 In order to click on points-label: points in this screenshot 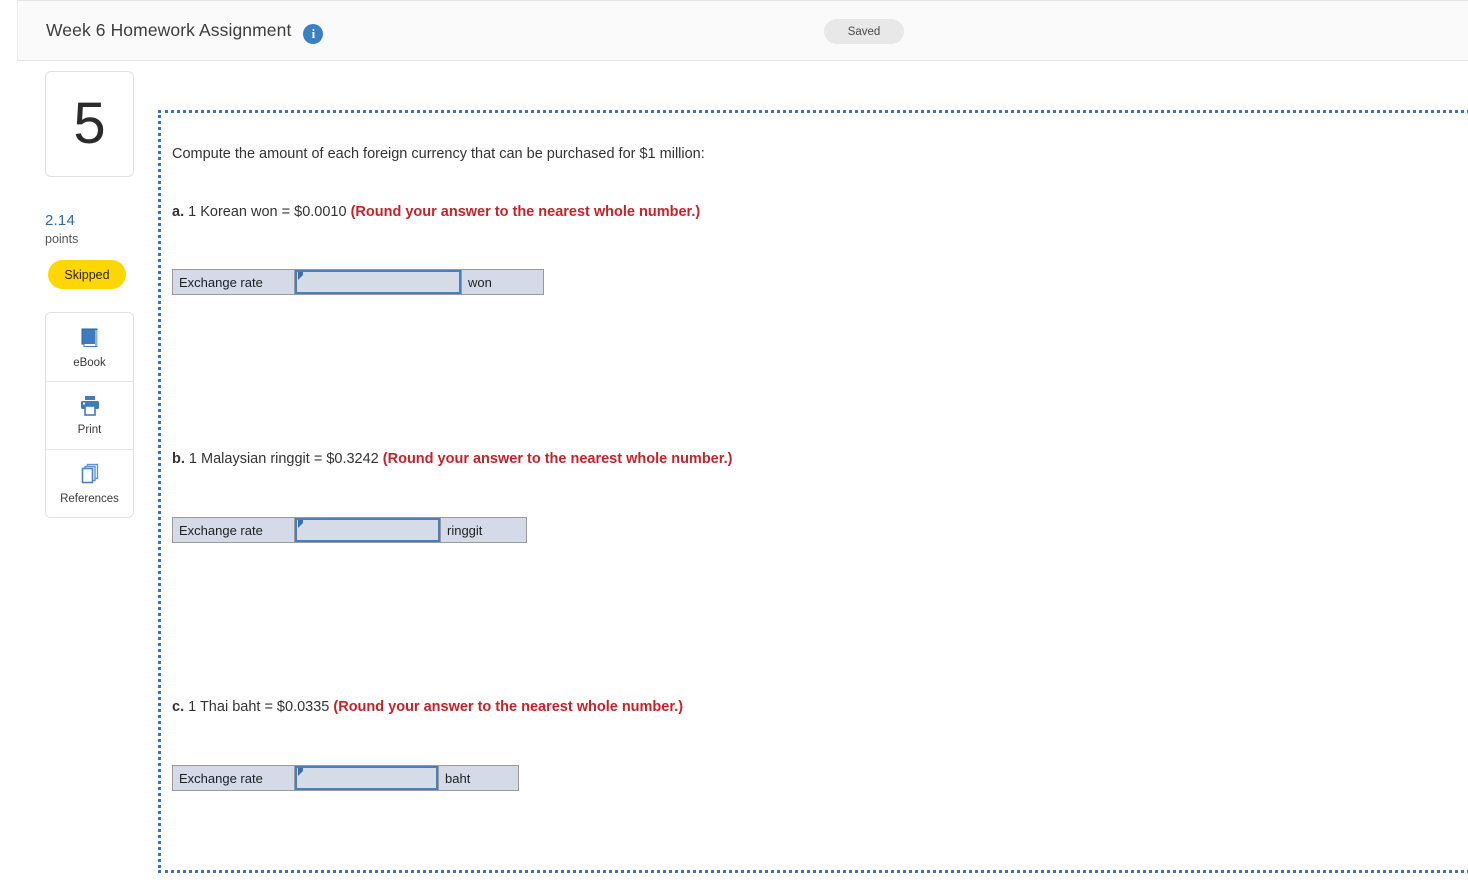, I will do `click(62, 239)`.